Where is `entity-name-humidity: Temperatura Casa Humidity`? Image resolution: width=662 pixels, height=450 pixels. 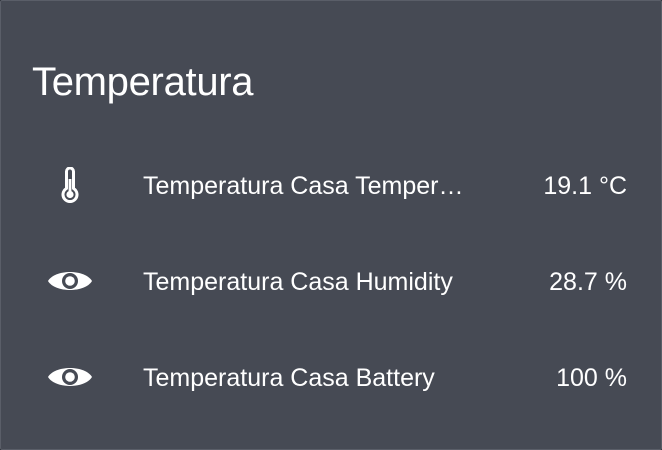
entity-name-humidity: Temperatura Casa Humidity is located at coordinates (298, 282).